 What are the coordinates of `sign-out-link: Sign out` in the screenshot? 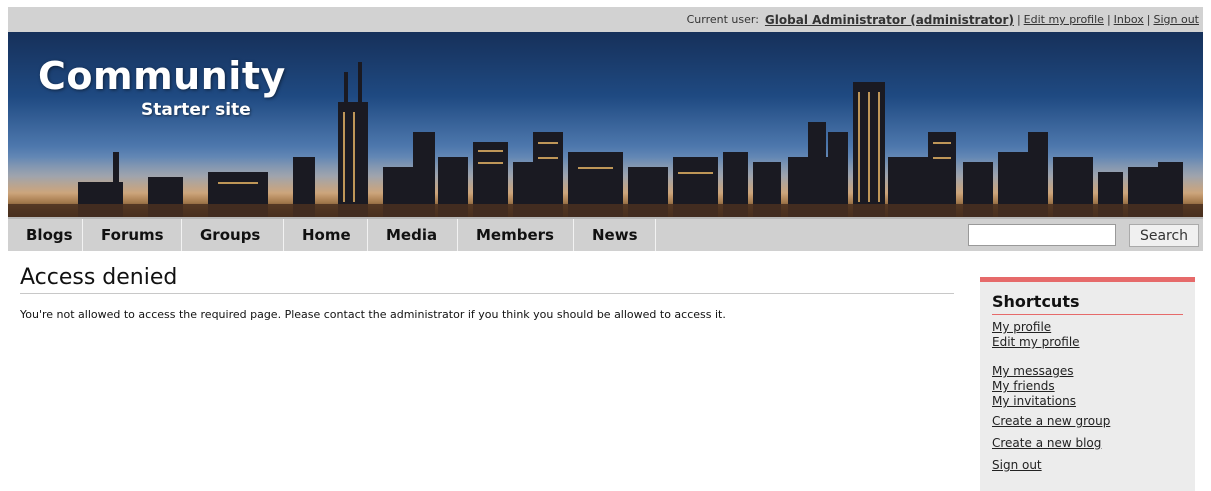 It's located at (1176, 19).